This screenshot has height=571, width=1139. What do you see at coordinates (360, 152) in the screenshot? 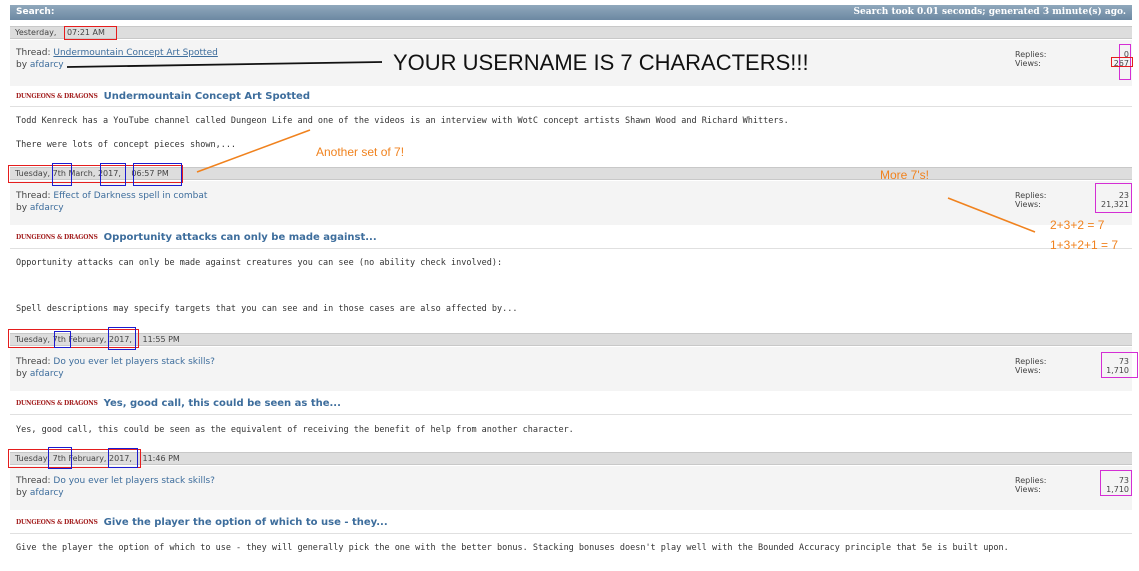
I see `annotation-another-set: Another set of 7!` at bounding box center [360, 152].